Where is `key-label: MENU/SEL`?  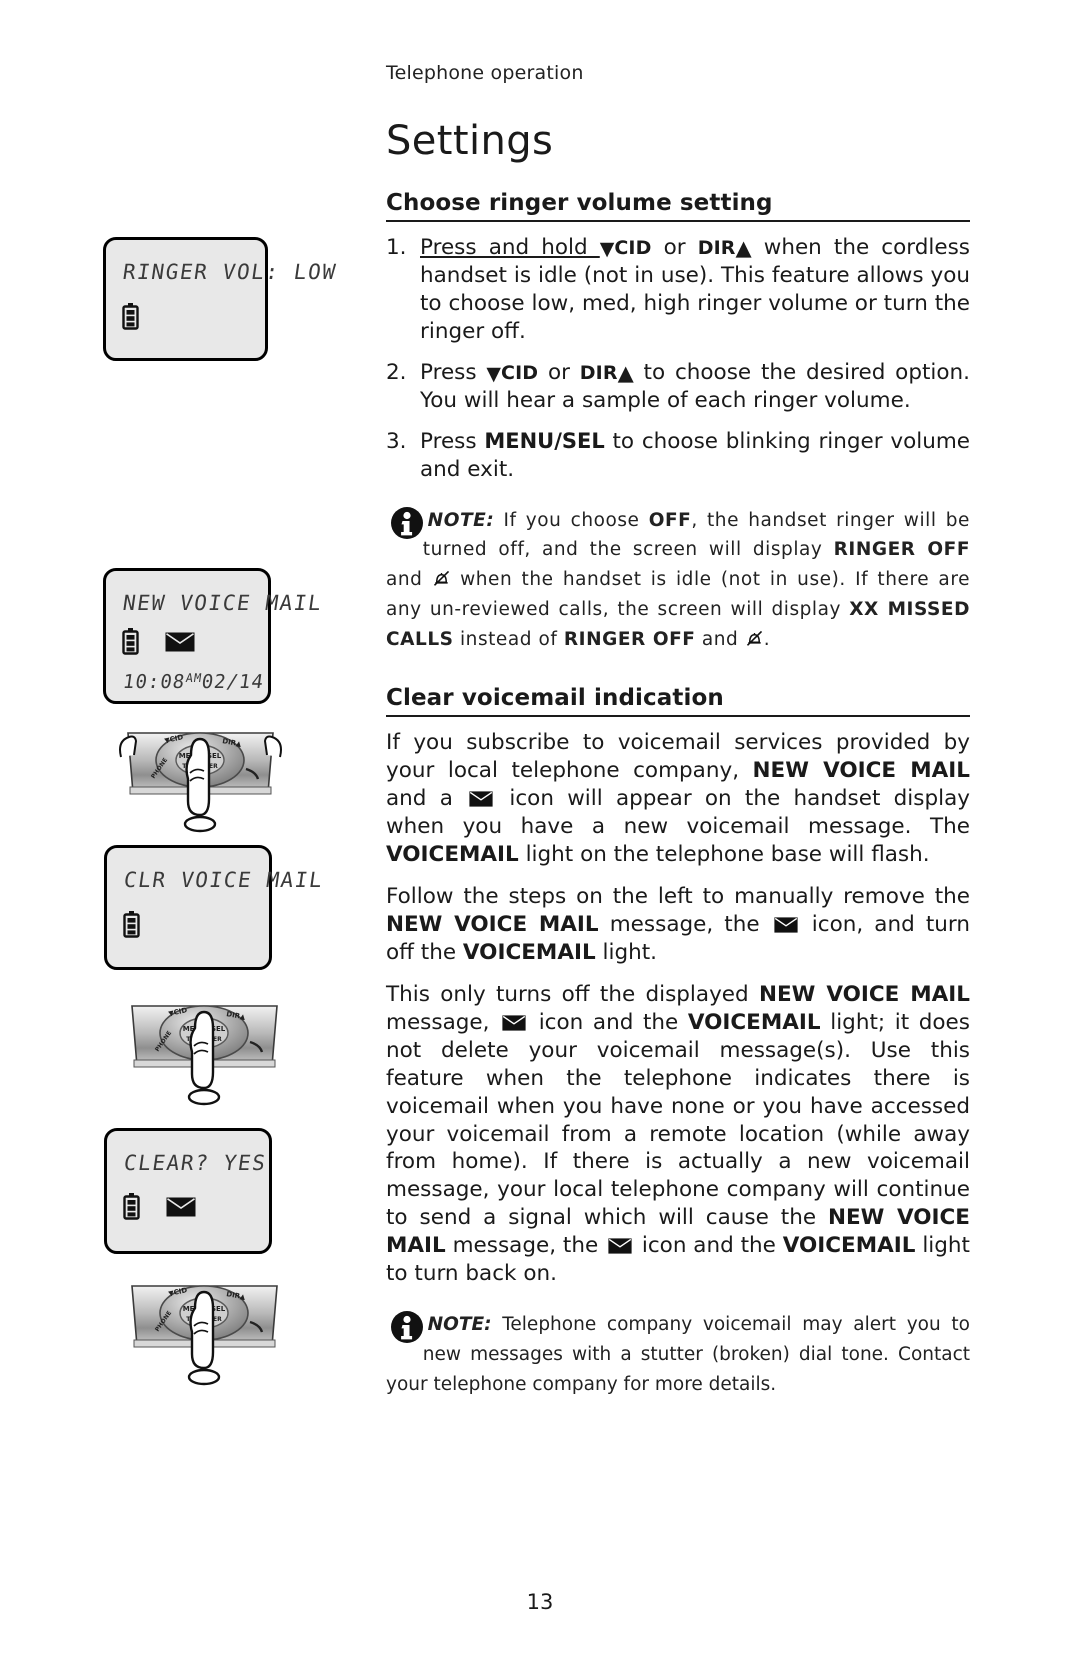 key-label: MENU/SEL is located at coordinates (544, 440).